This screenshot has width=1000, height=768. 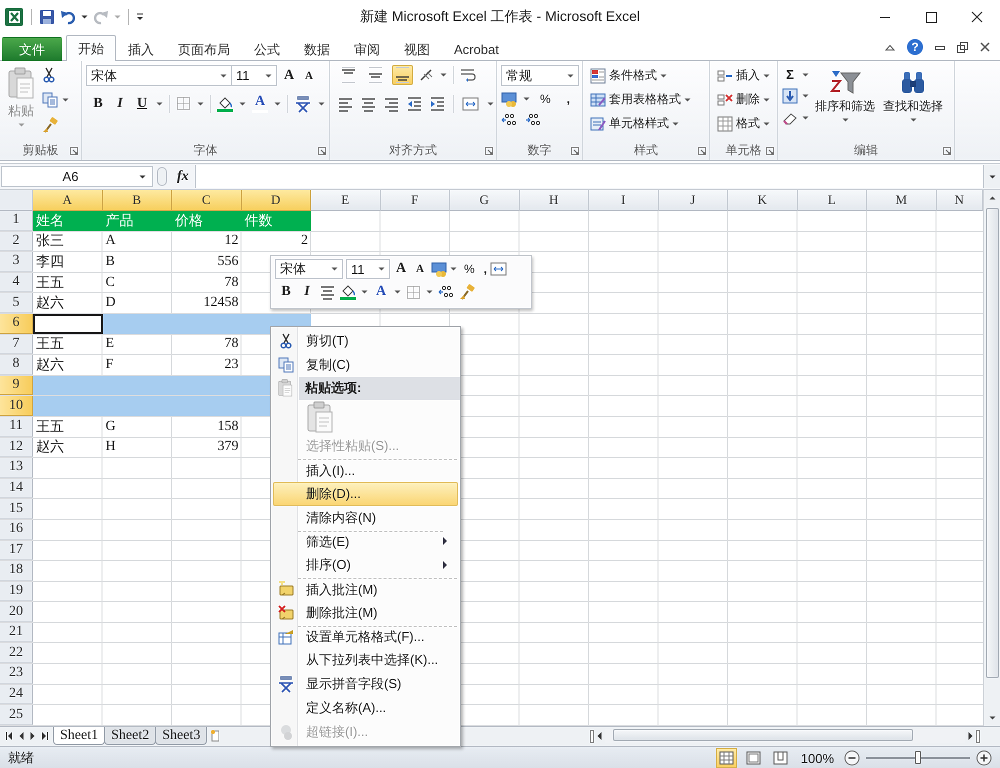 I want to click on shrink-font-button: A, so click(x=309, y=76).